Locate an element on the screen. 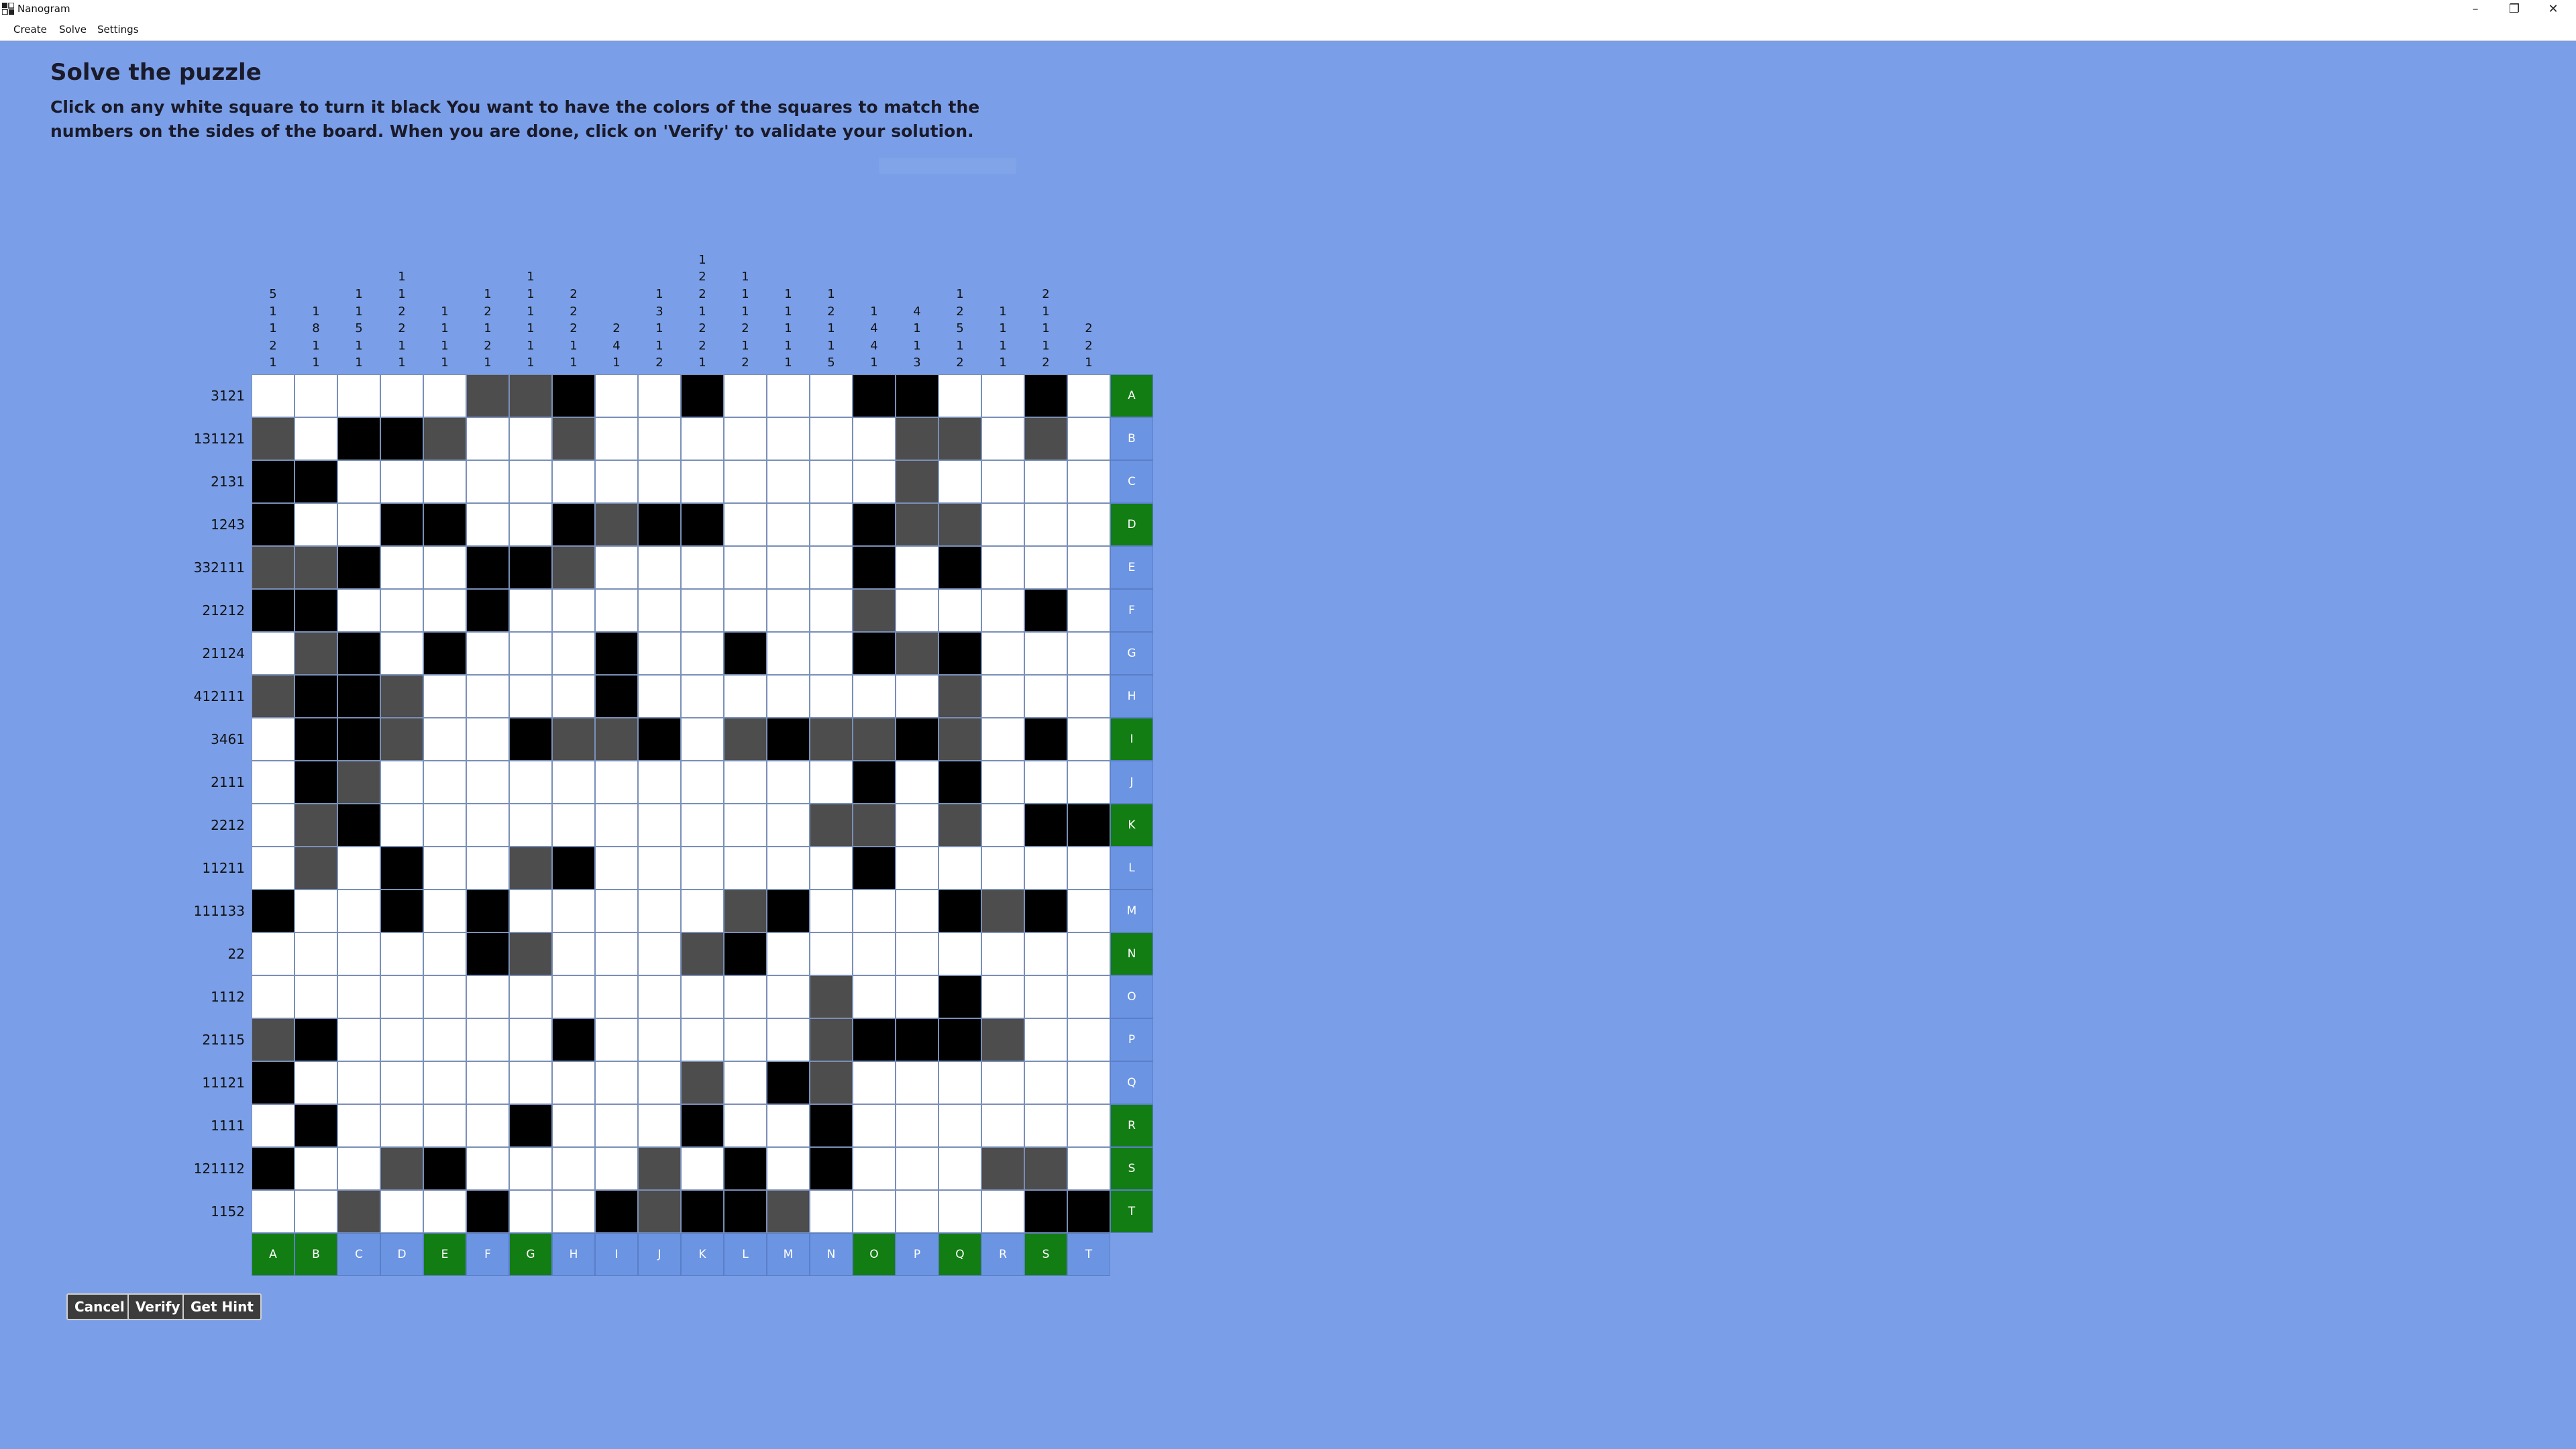 This screenshot has width=2576, height=1449. grid-cell-OR is located at coordinates (1002, 996).